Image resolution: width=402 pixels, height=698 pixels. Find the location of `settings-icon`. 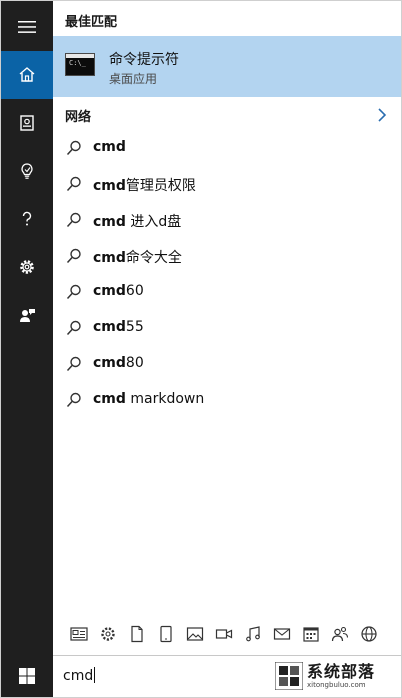

settings-icon is located at coordinates (108, 634).